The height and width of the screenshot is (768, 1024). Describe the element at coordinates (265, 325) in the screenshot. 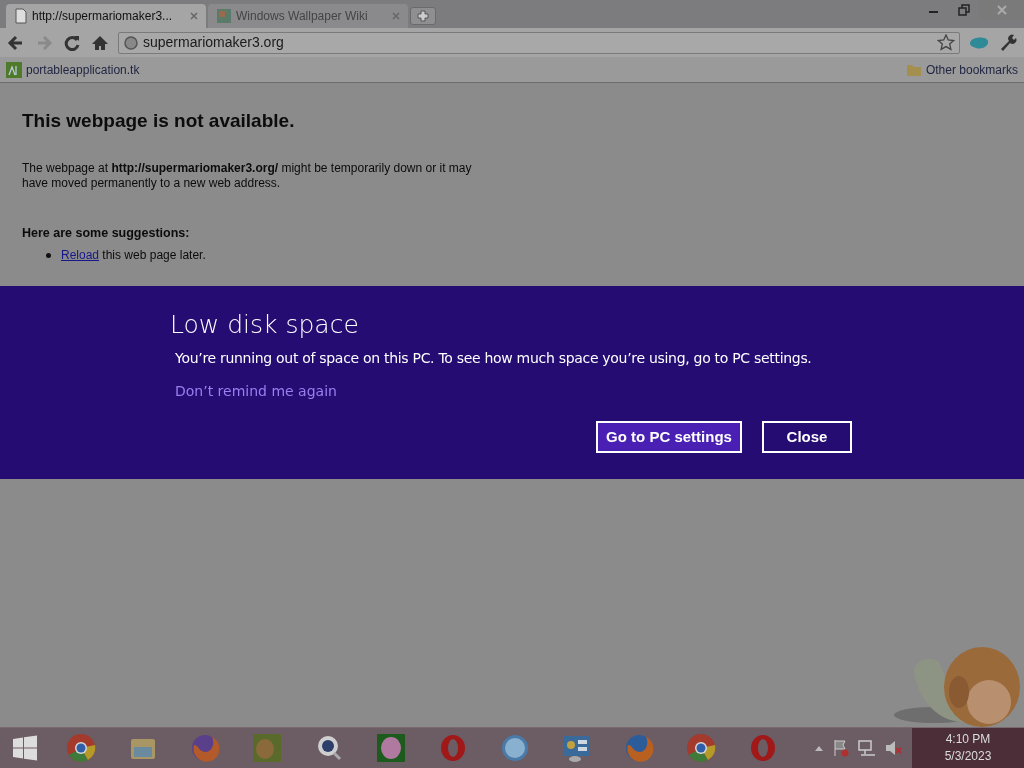

I see `dialog-title: Low disk space` at that location.